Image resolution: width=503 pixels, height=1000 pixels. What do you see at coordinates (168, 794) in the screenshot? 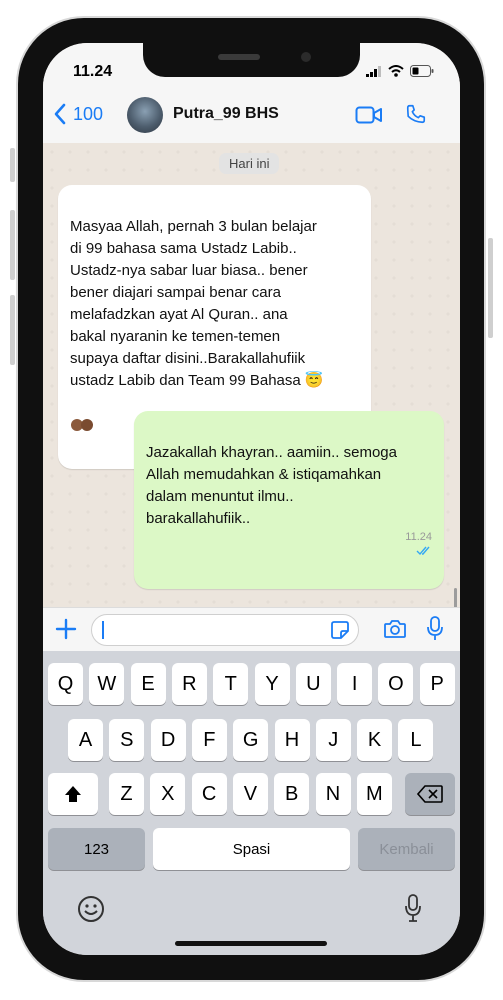
I see `key-x: X` at bounding box center [168, 794].